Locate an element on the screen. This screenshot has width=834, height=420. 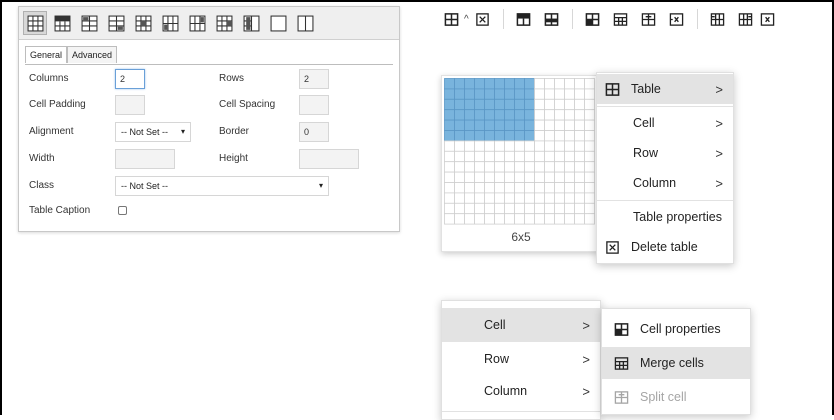
menu-item-split-cell: Split cell is located at coordinates (676, 397).